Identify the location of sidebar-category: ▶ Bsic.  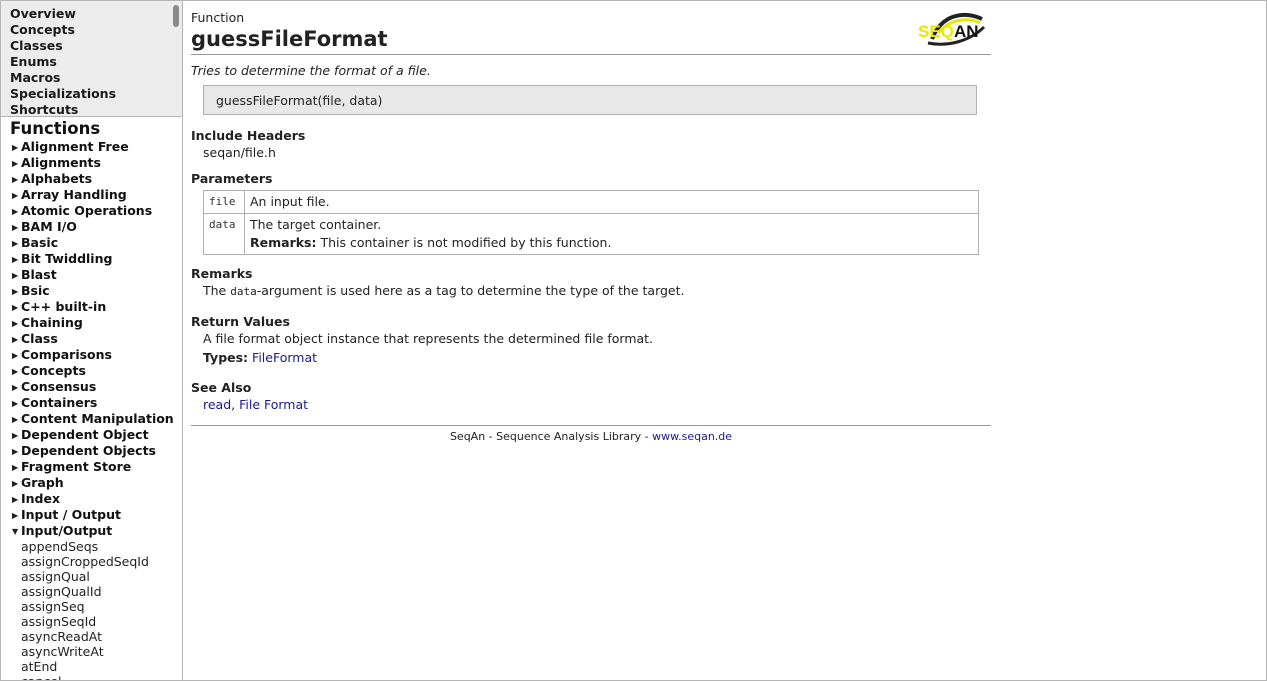
(97, 291).